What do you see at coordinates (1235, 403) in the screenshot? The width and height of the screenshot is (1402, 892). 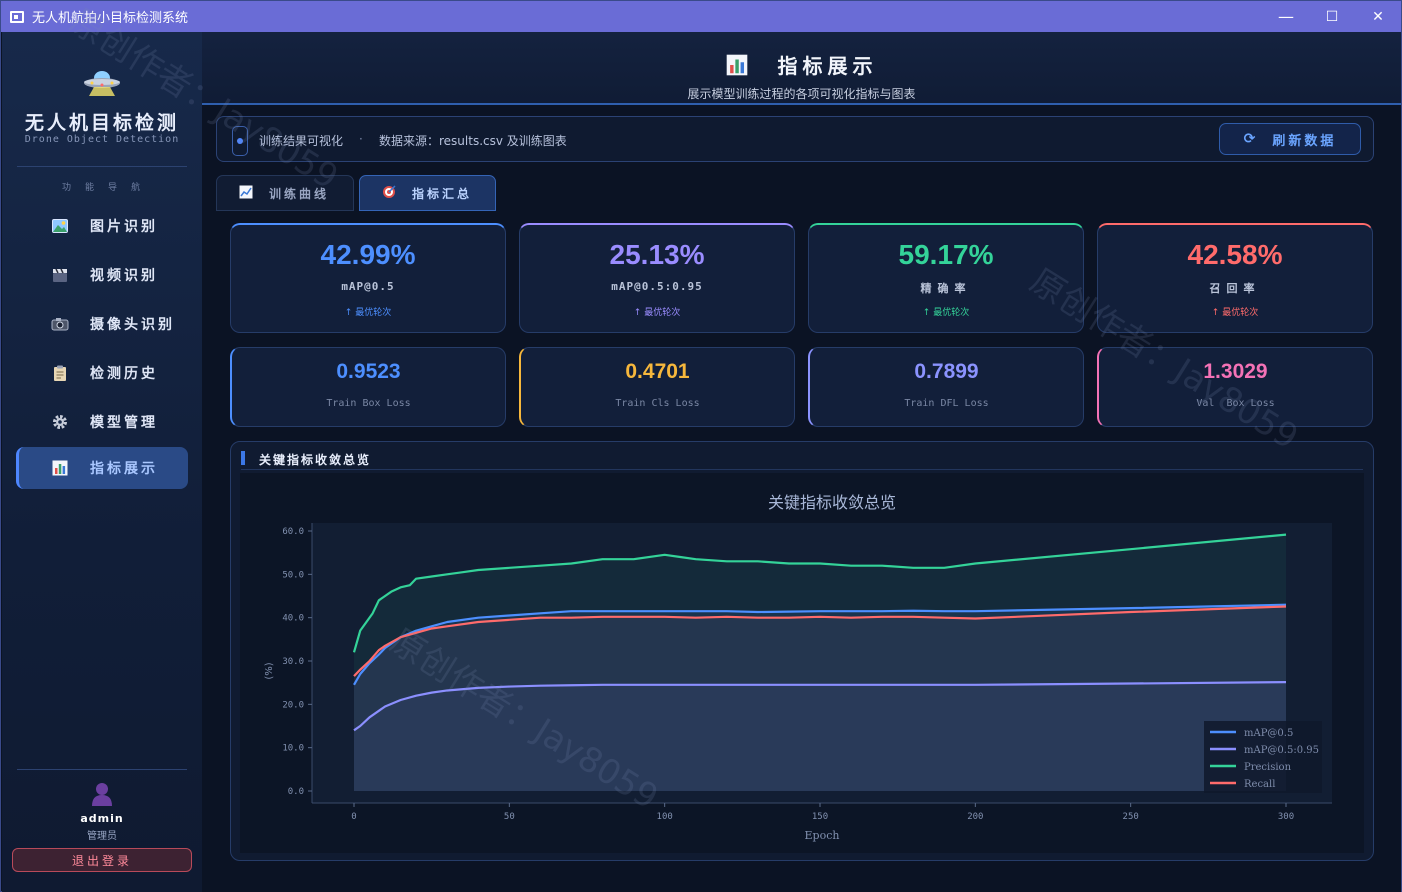 I see `loss-label: Val Box Loss` at bounding box center [1235, 403].